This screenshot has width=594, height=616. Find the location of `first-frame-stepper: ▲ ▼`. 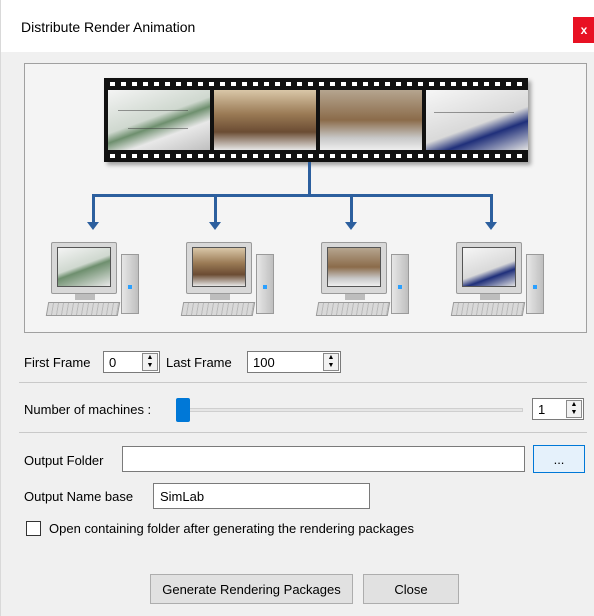

first-frame-stepper: ▲ ▼ is located at coordinates (150, 362).